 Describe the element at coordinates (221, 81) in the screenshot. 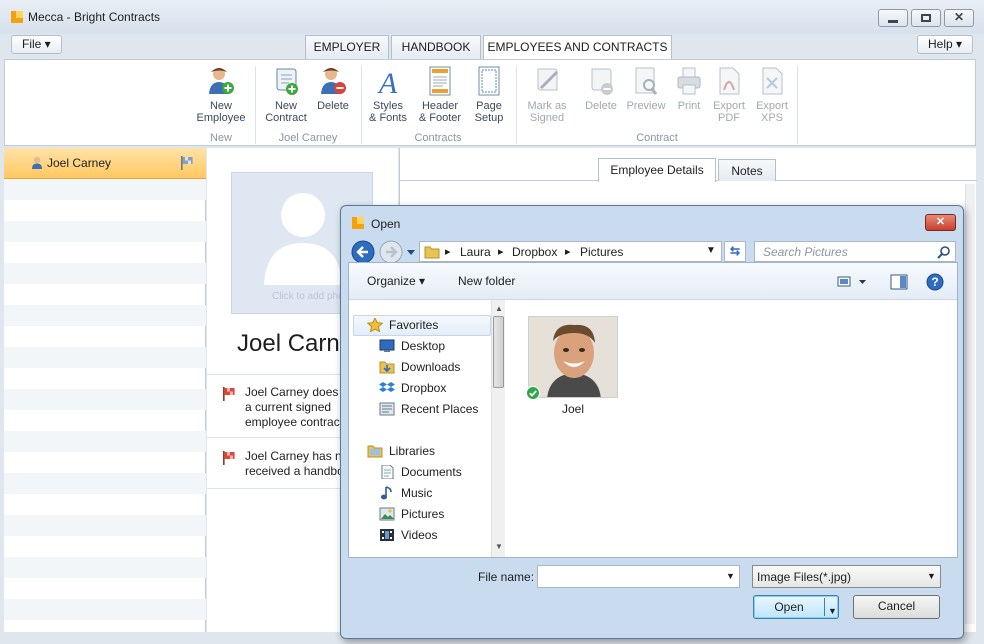

I see `new-employee-icon` at that location.